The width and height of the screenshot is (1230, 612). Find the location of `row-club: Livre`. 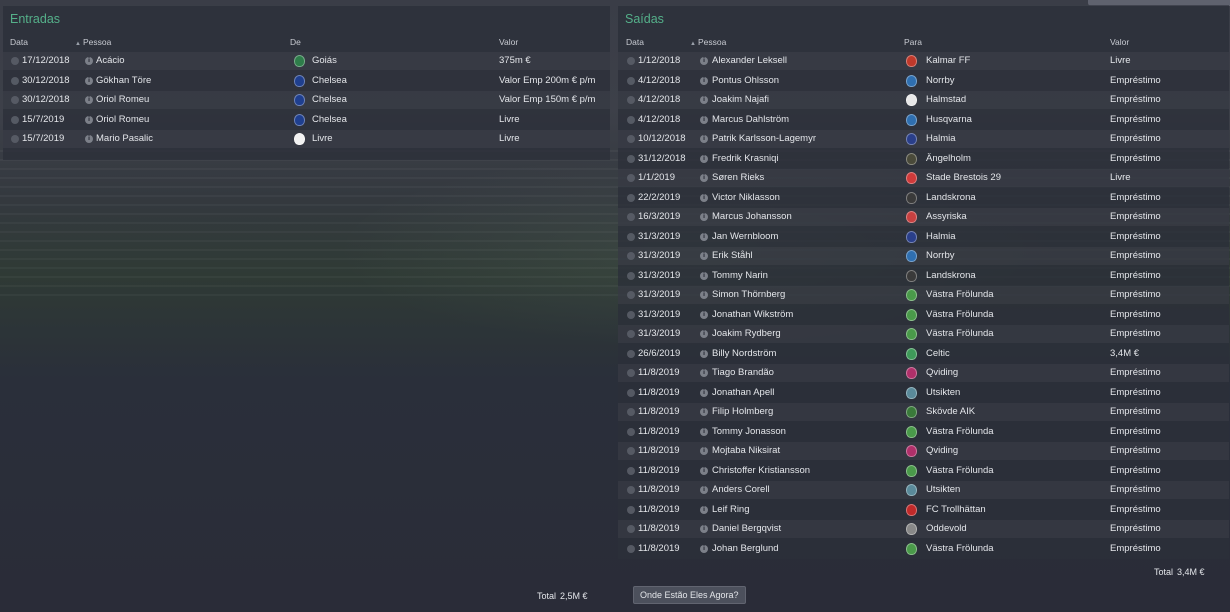

row-club: Livre is located at coordinates (322, 139).